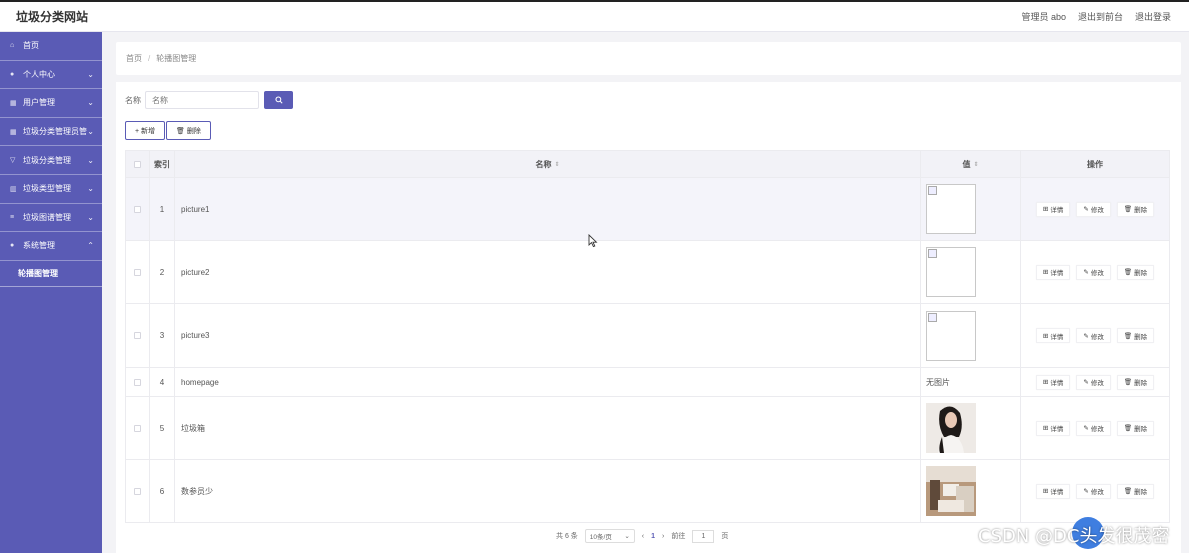 The image size is (1189, 553). I want to click on table-header: 索引 名称 ⇕ 值 ⇕ 操作, so click(647, 164).